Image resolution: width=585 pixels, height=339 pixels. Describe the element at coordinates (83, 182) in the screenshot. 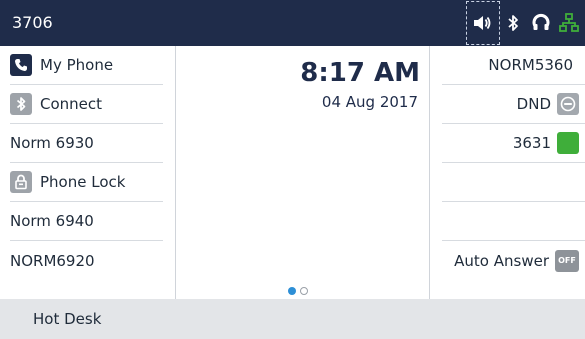

I see `key-label: Phone Lock` at that location.